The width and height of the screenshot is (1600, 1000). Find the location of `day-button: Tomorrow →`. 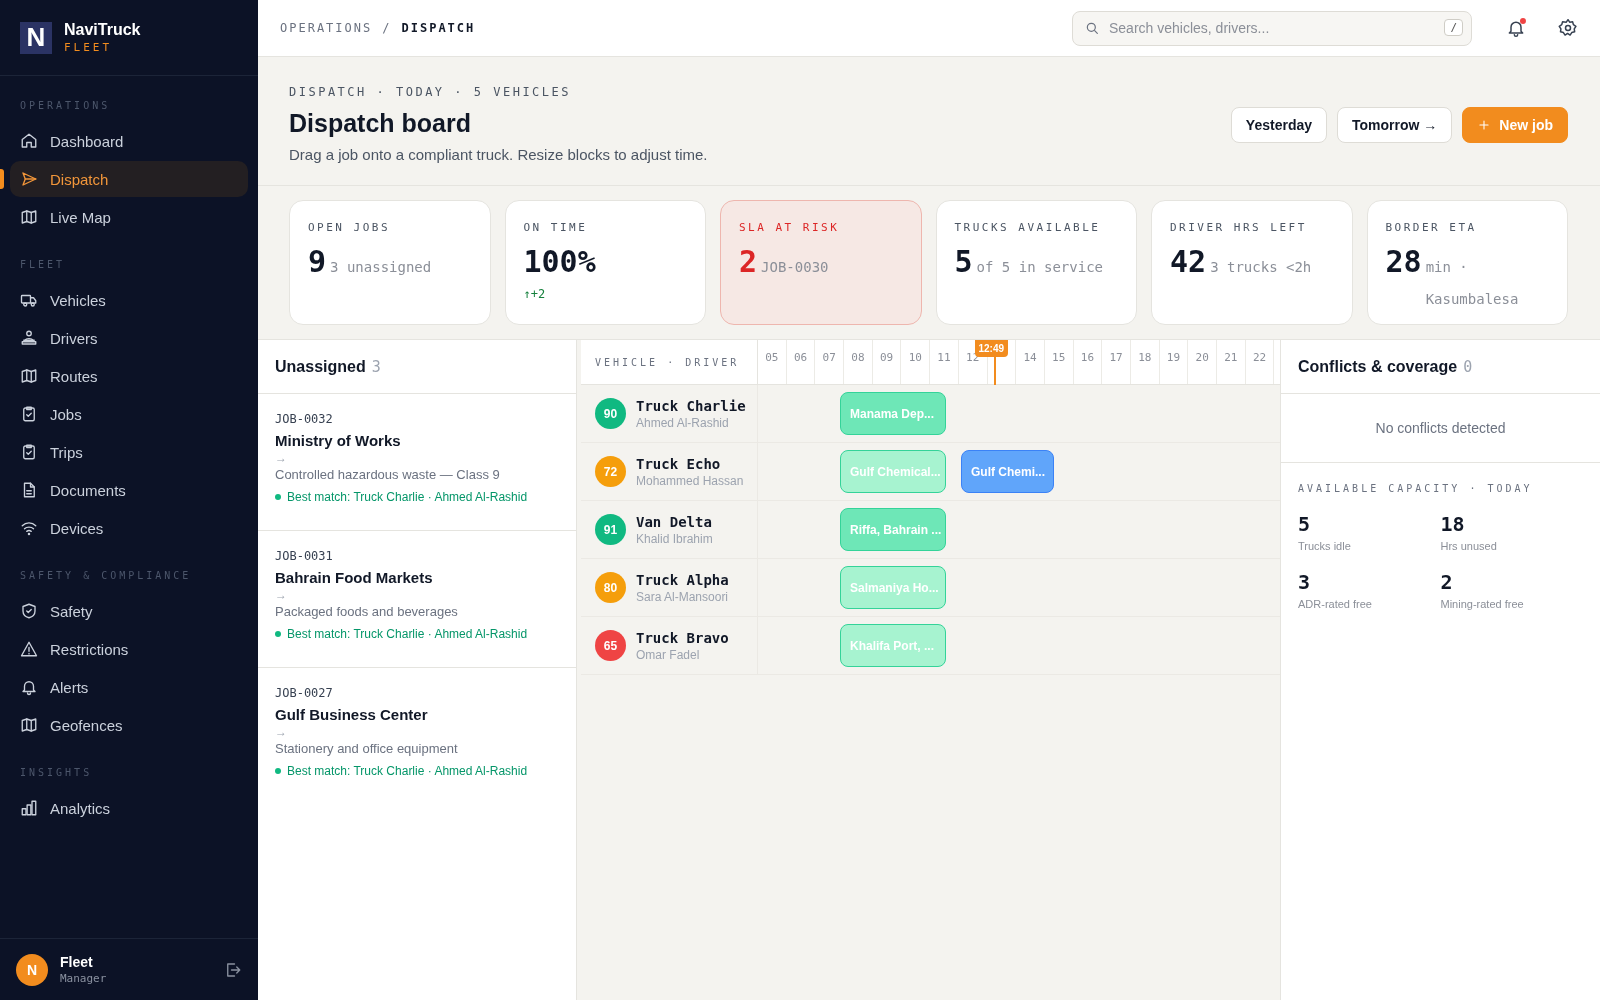

day-button: Tomorrow → is located at coordinates (1395, 125).